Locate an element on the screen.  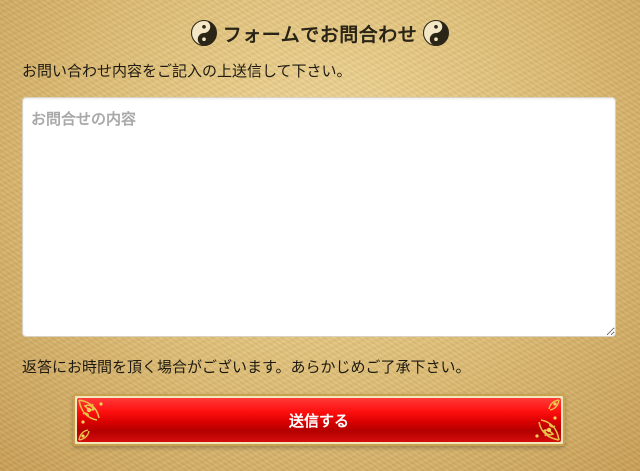
page-title: フォームでお問合わせ is located at coordinates (320, 34).